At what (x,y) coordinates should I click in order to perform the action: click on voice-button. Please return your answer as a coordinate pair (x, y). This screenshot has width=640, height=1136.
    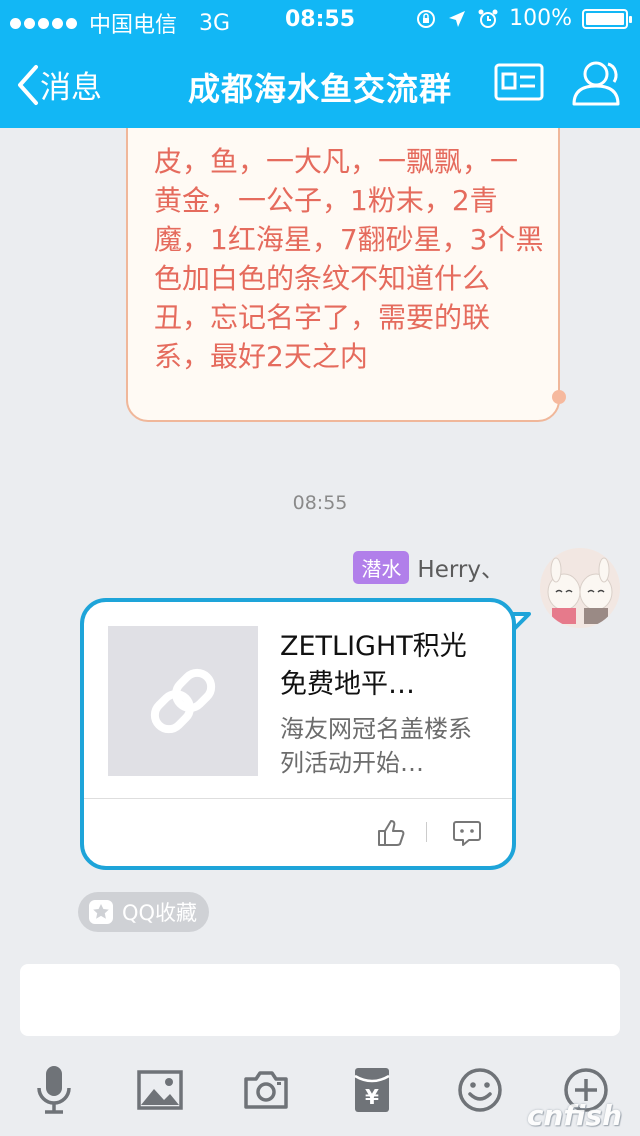
    Looking at the image, I should click on (54, 1090).